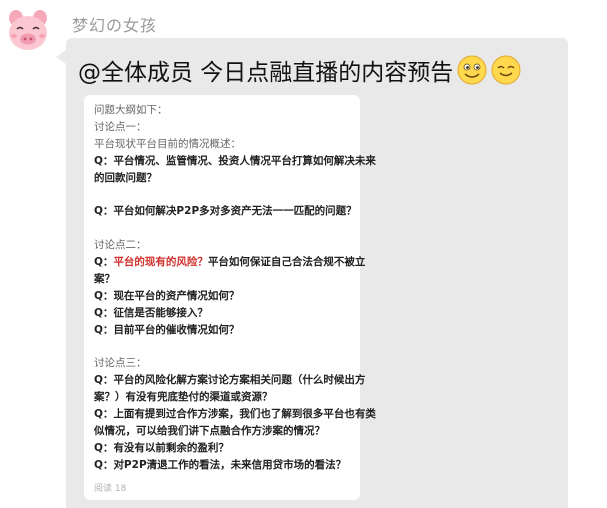  What do you see at coordinates (120, 127) in the screenshot?
I see `card-line: 讨论点一：` at bounding box center [120, 127].